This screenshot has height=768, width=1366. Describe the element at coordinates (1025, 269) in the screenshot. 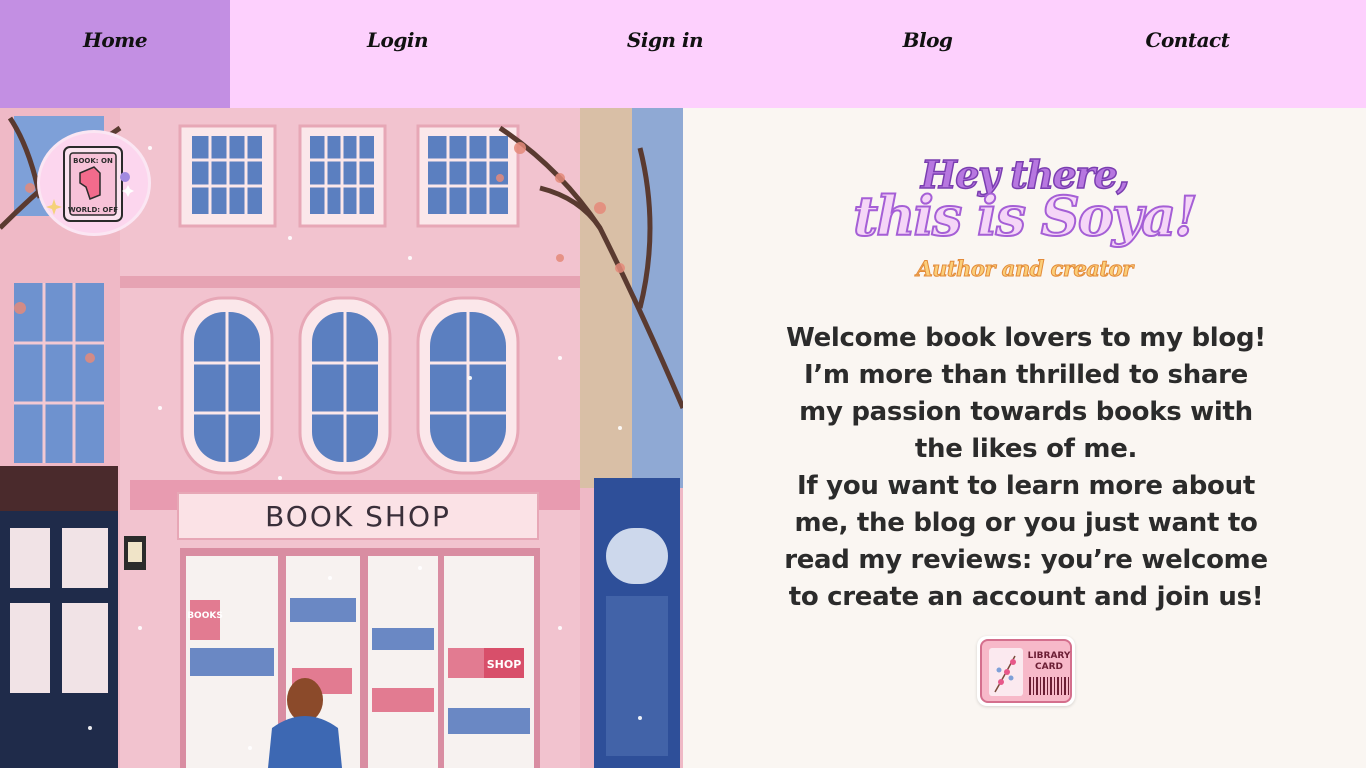

I see `hero-subtitle: Author and creator` at that location.